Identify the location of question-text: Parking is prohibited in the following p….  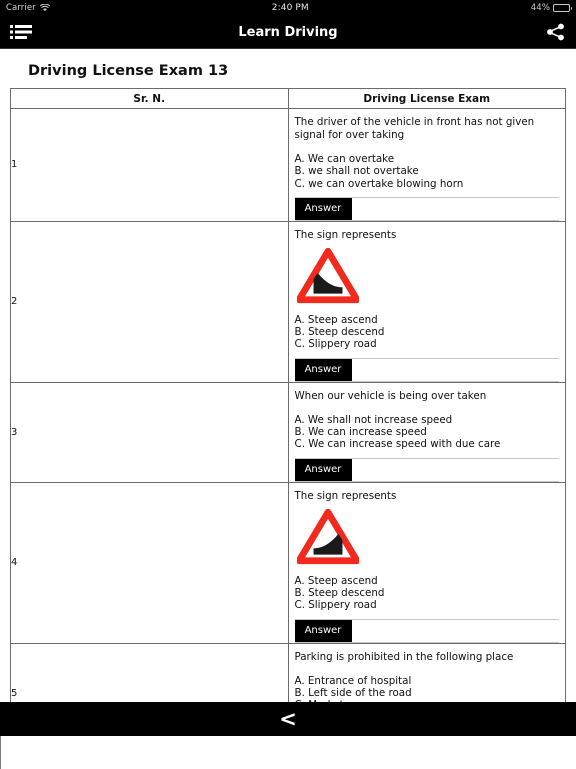
(404, 656).